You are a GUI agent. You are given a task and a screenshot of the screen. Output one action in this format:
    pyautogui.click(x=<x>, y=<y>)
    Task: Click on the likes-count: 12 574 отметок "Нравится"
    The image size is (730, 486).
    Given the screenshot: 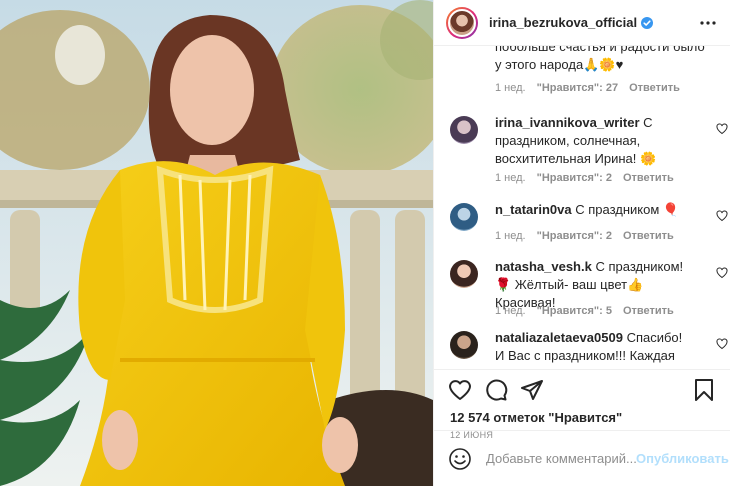 What is the action you would take?
    pyautogui.click(x=582, y=418)
    